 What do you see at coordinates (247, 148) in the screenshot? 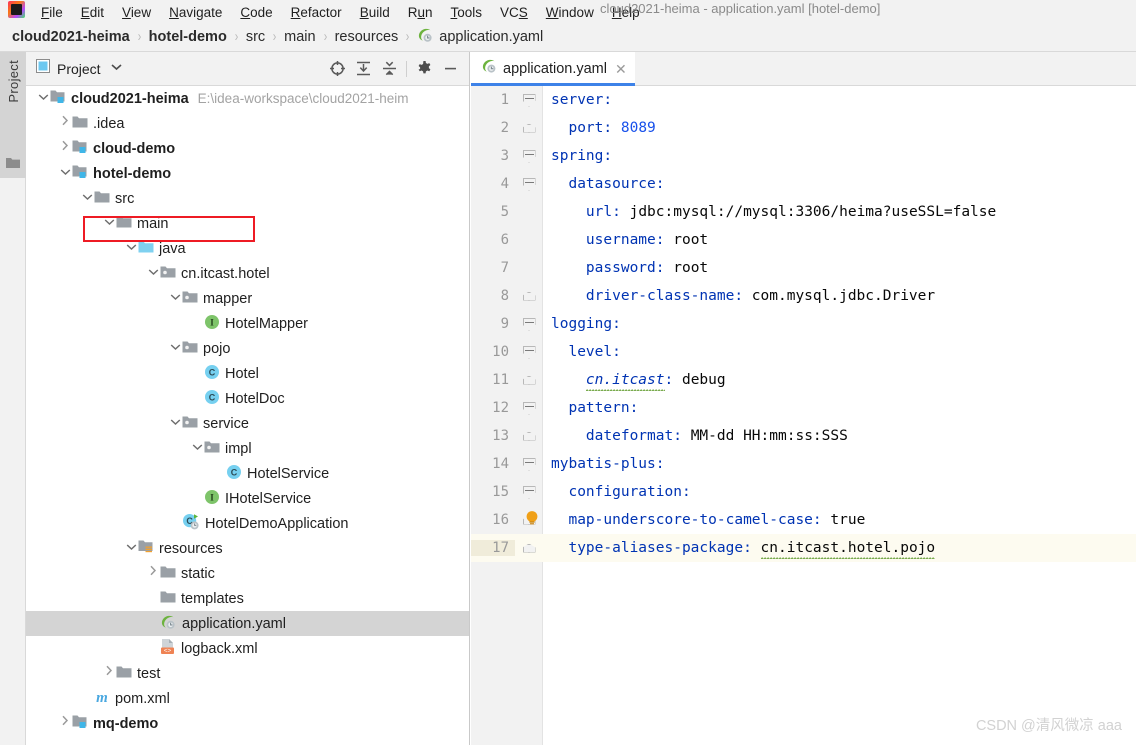
I see `tree-row-cloud-demo: cloud-demo` at bounding box center [247, 148].